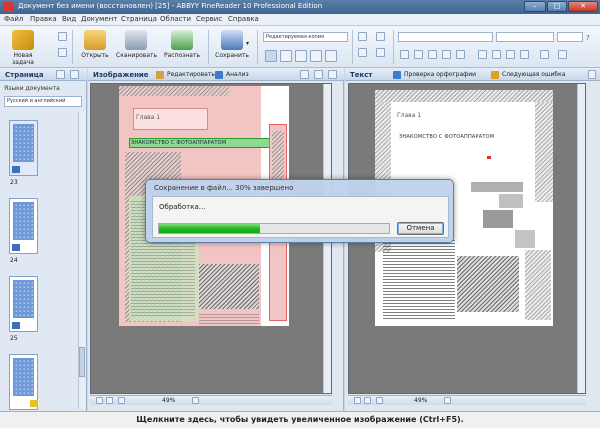 The height and width of the screenshot is (428, 600). Describe the element at coordinates (440, 74) in the screenshot. I see `spellcheck-button: Проверка орфографии` at that location.